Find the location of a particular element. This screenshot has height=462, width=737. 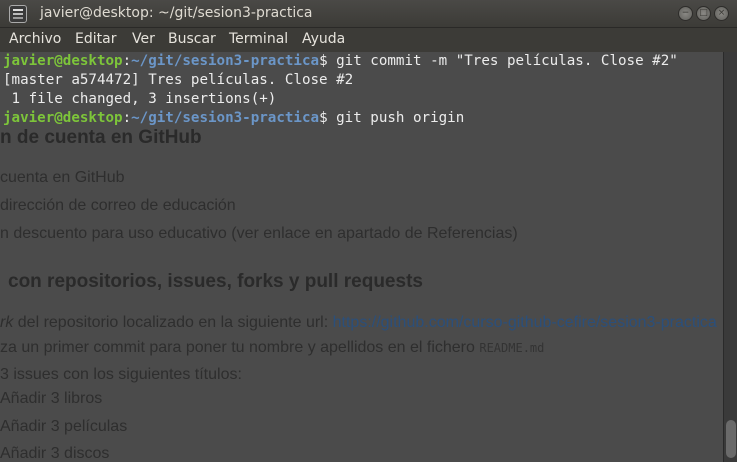

maximize-button: □ is located at coordinates (703, 13).